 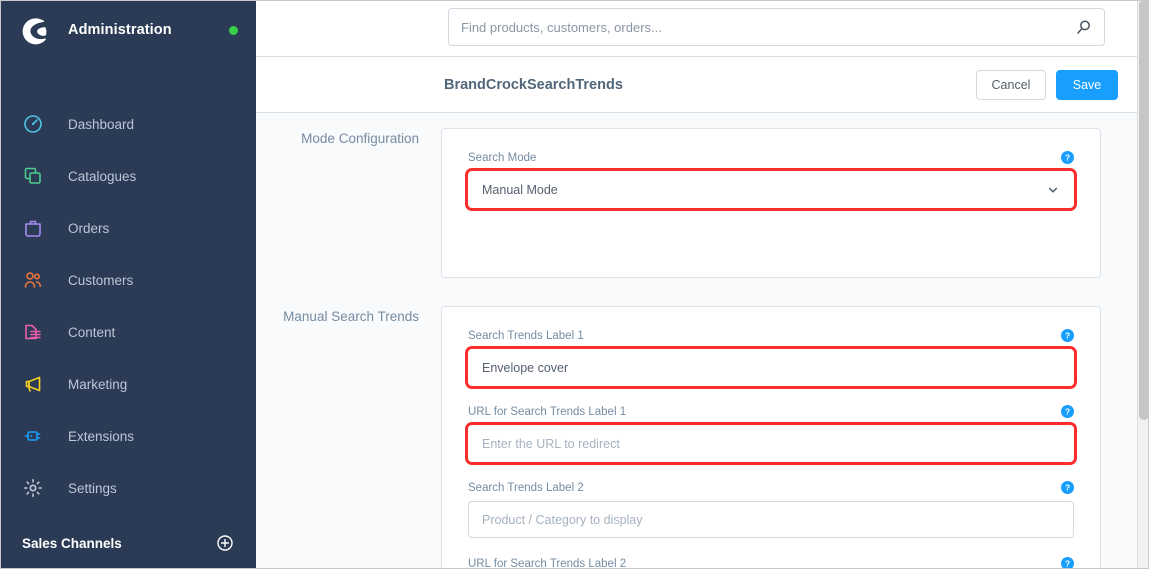 I want to click on sidebar-item-settings: Settings, so click(x=128, y=488).